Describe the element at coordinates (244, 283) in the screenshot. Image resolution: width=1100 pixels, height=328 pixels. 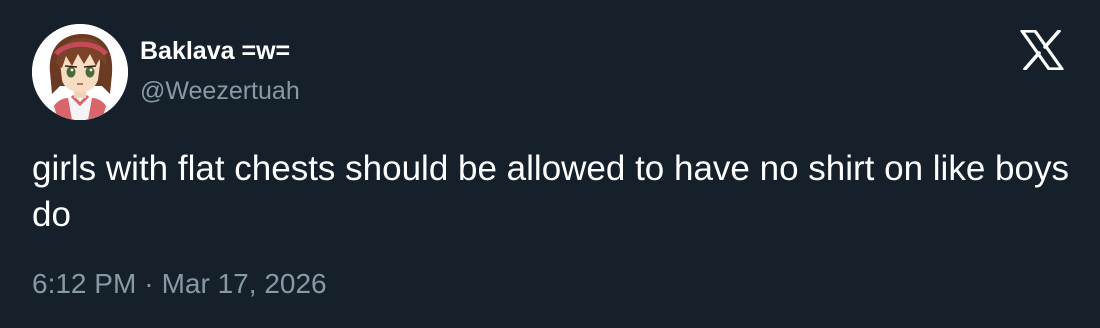
I see `tweet-date: Mar 17, 2026` at that location.